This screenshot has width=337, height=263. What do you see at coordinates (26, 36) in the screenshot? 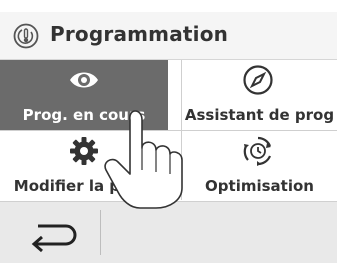
I see `clock-thermometer-icon` at bounding box center [26, 36].